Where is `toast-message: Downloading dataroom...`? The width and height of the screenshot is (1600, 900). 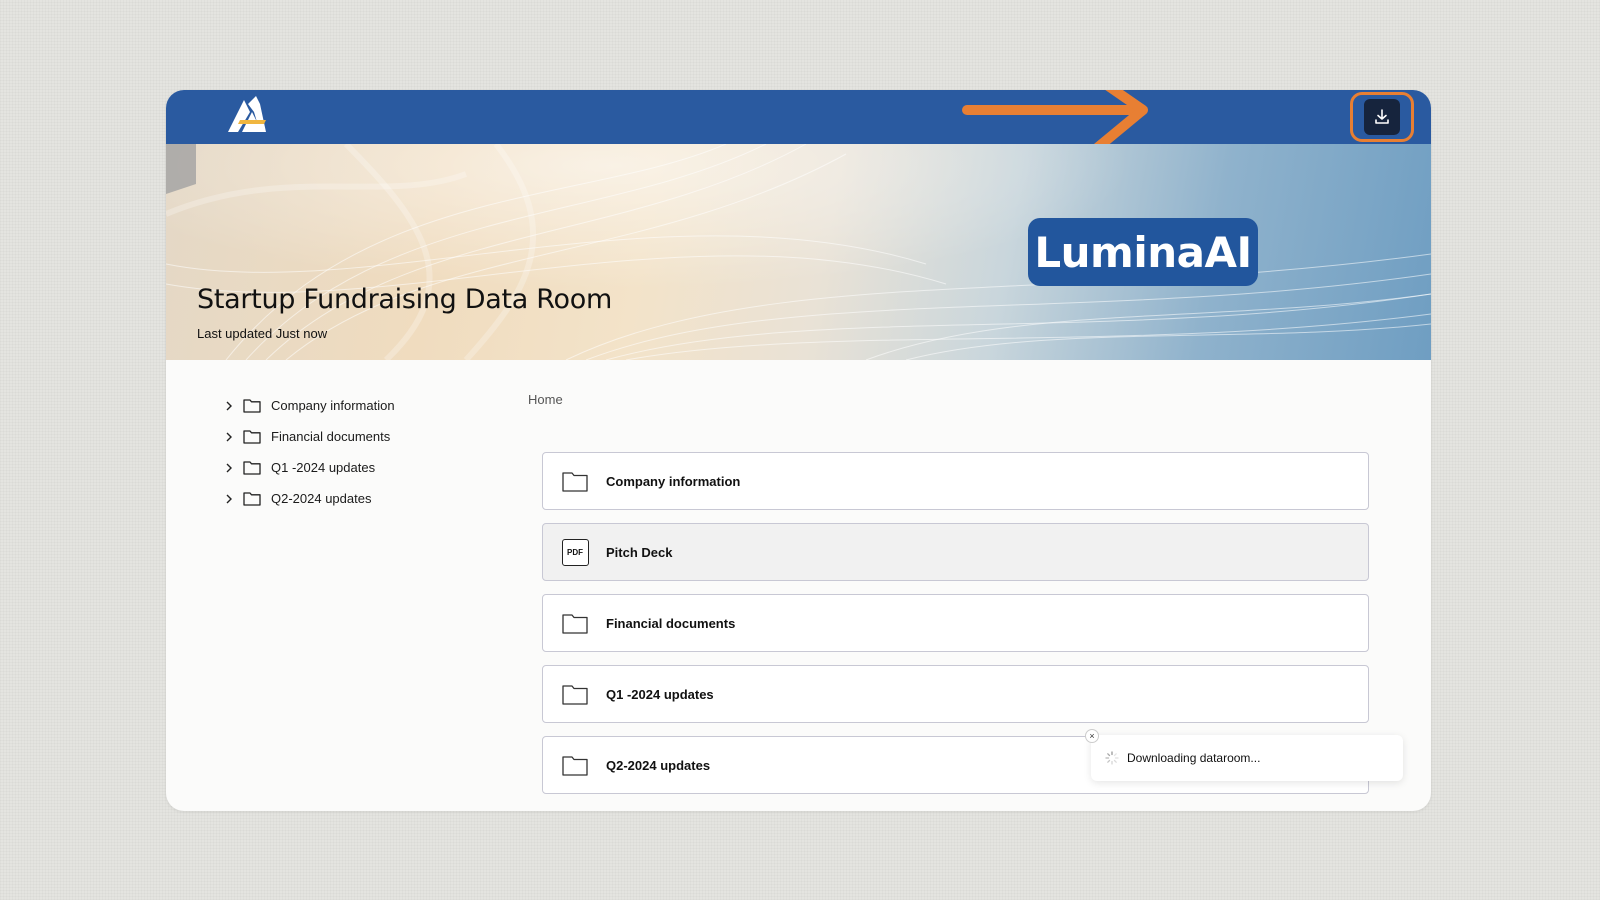
toast-message: Downloading dataroom... is located at coordinates (1194, 758).